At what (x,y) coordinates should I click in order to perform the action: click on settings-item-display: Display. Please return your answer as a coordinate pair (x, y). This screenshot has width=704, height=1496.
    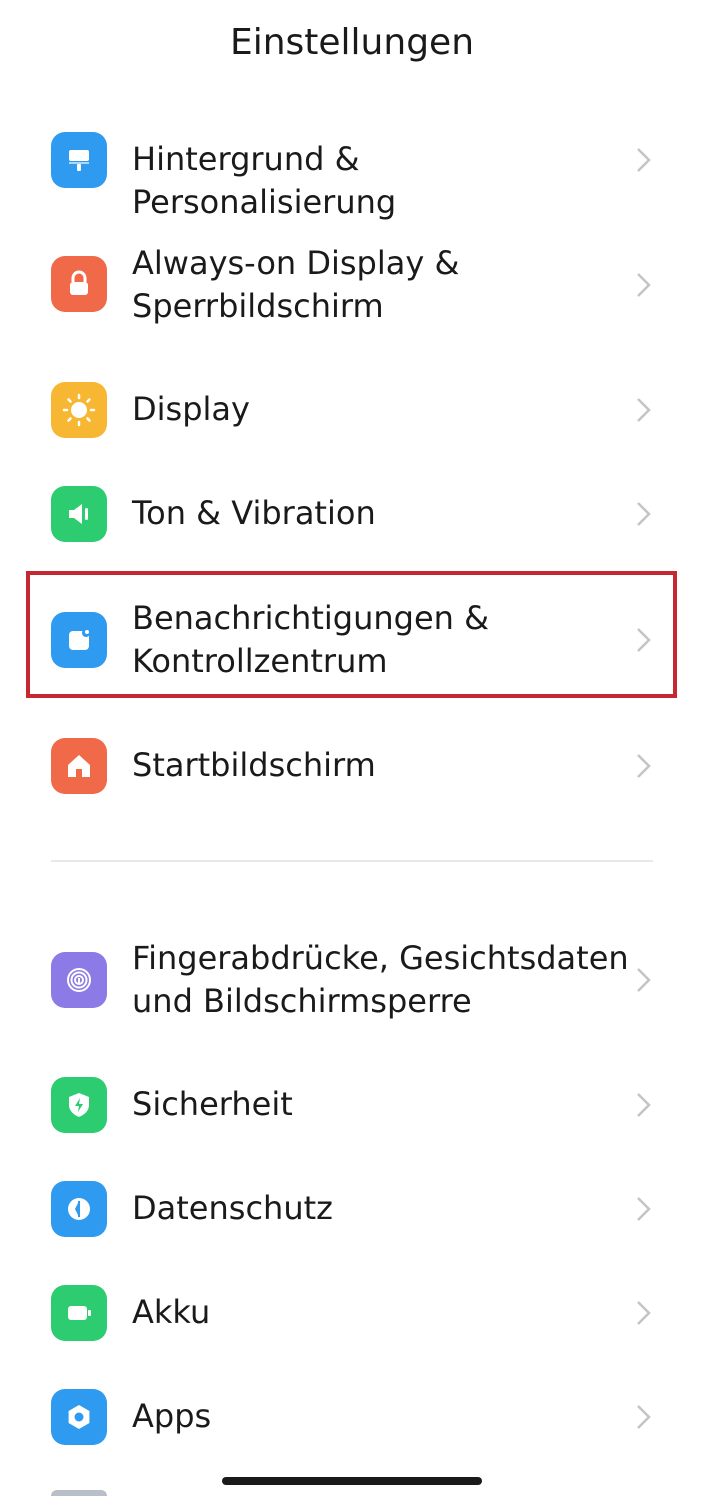
    Looking at the image, I should click on (352, 410).